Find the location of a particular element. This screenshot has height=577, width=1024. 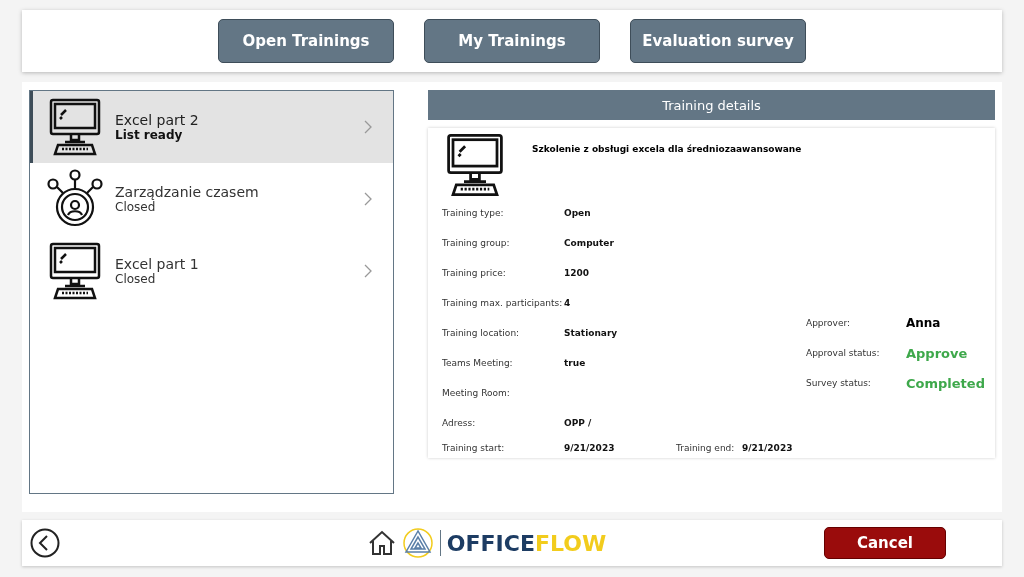

field-label: Meeting Room: is located at coordinates (476, 393).